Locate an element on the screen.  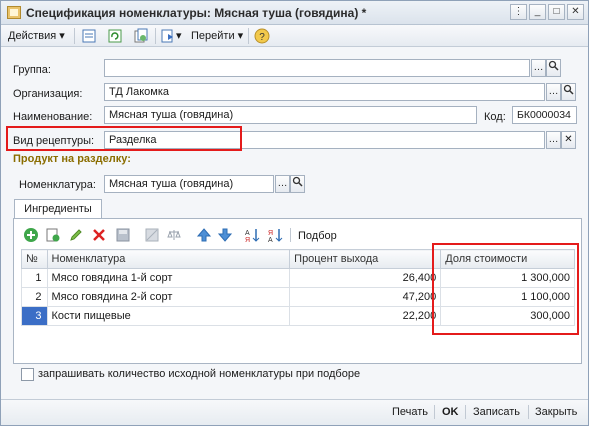
org-search-button is located at coordinates (568, 92).